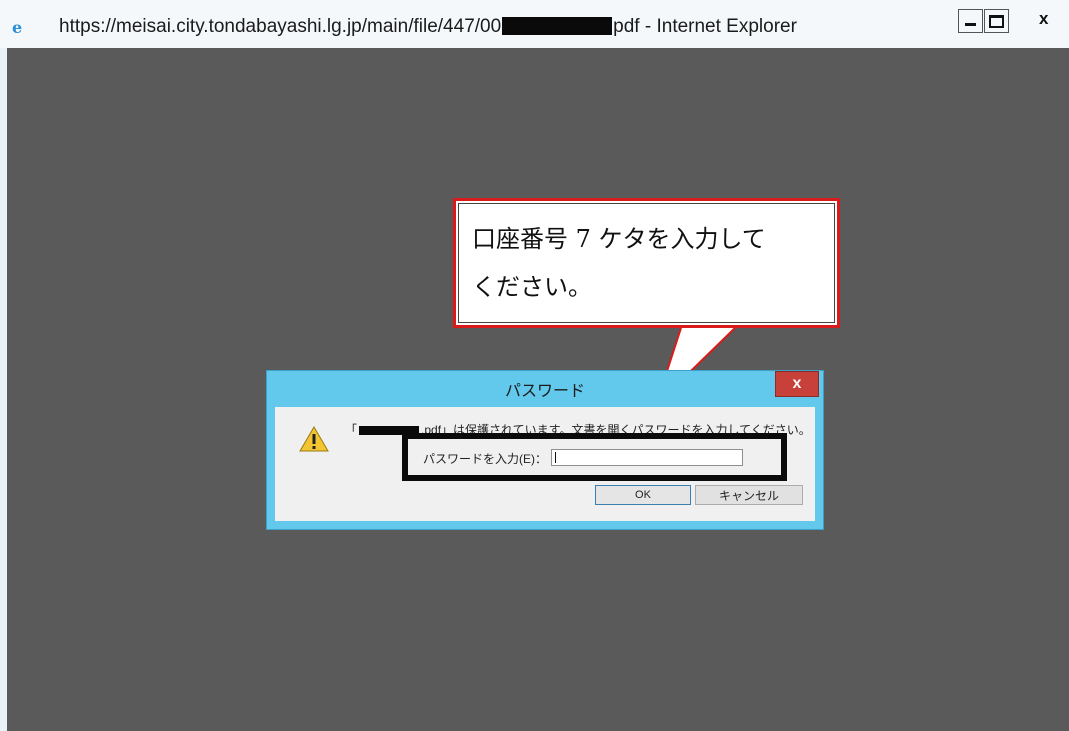 The image size is (1069, 731). Describe the element at coordinates (705, 26) in the screenshot. I see `url-suffix: pdf - Internet Explorer` at that location.